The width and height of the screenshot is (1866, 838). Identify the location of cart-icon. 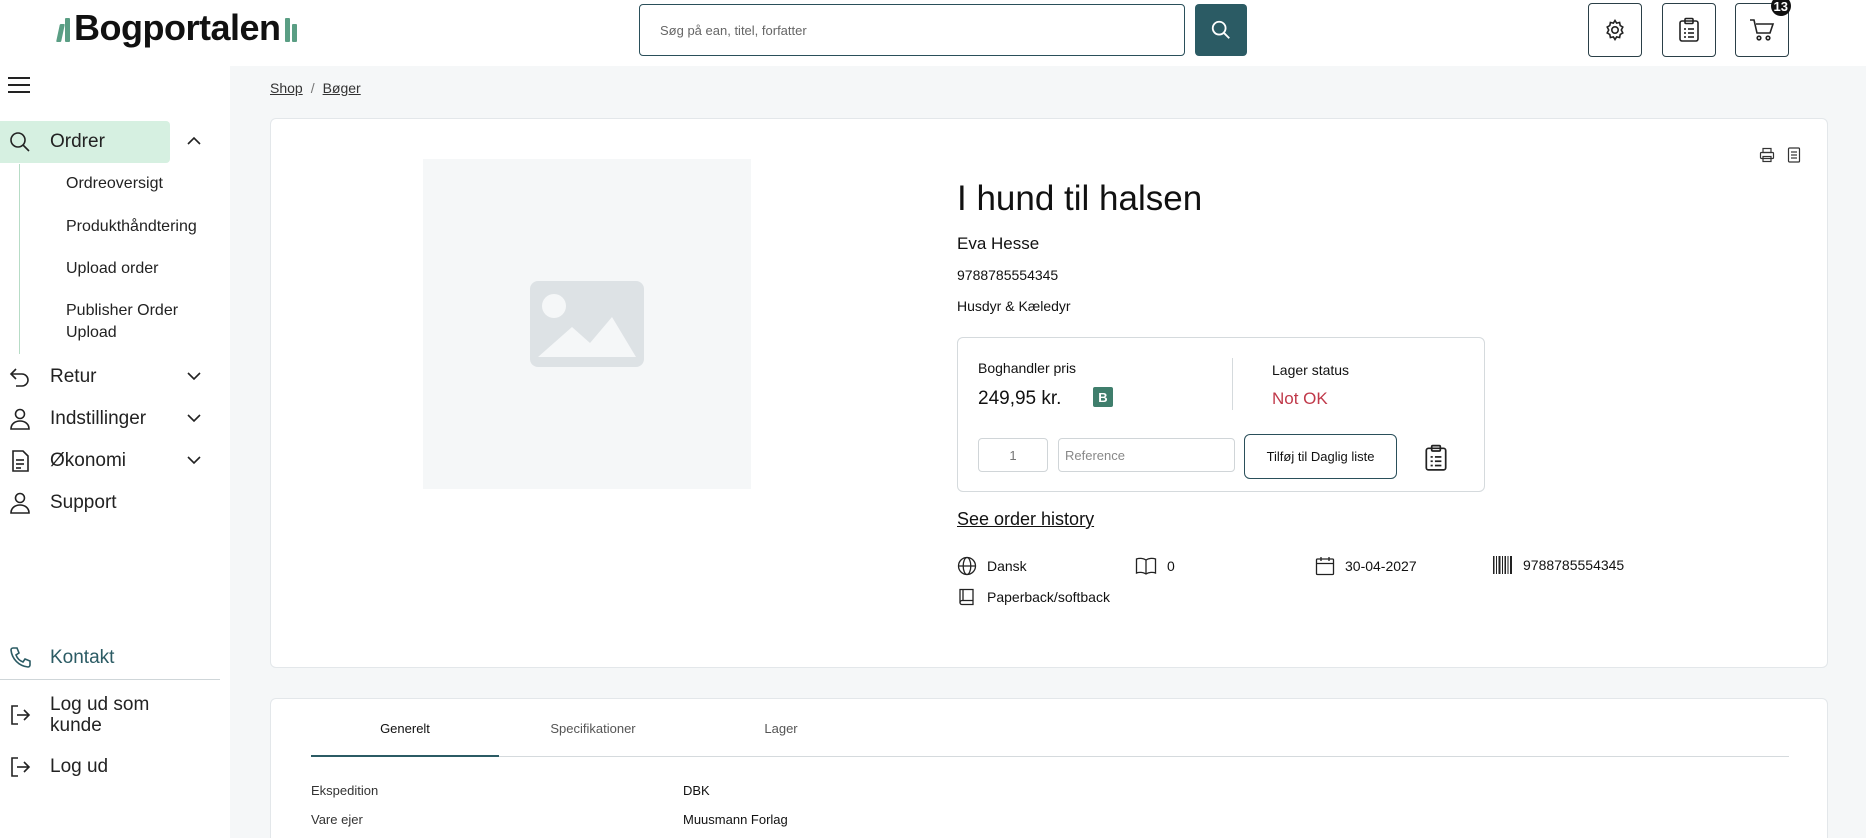
(1762, 30).